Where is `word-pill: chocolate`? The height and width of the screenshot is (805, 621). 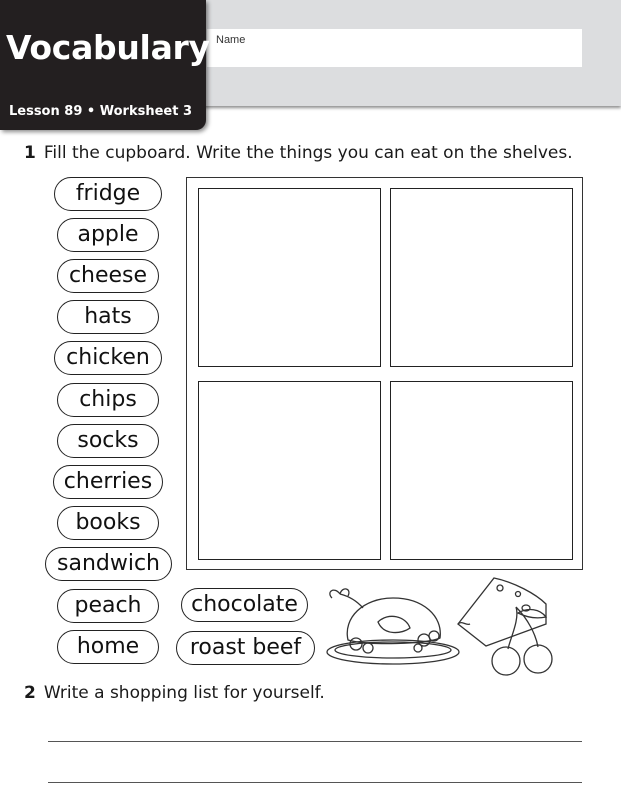 word-pill: chocolate is located at coordinates (244, 605).